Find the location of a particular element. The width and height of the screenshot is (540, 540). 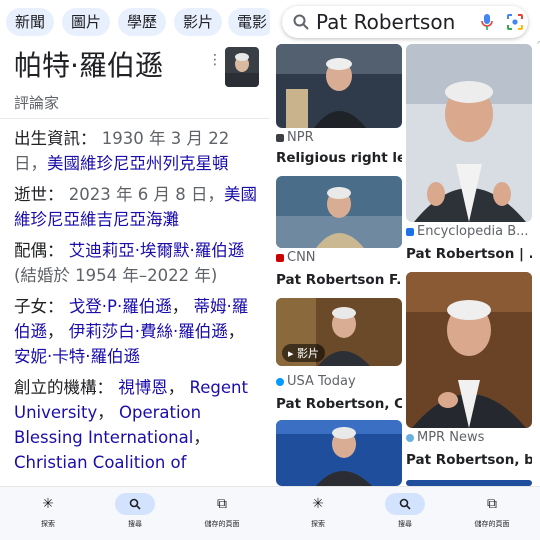

filter-chips: 新聞 圖片 學歷 影片 電影 is located at coordinates (135, 22).